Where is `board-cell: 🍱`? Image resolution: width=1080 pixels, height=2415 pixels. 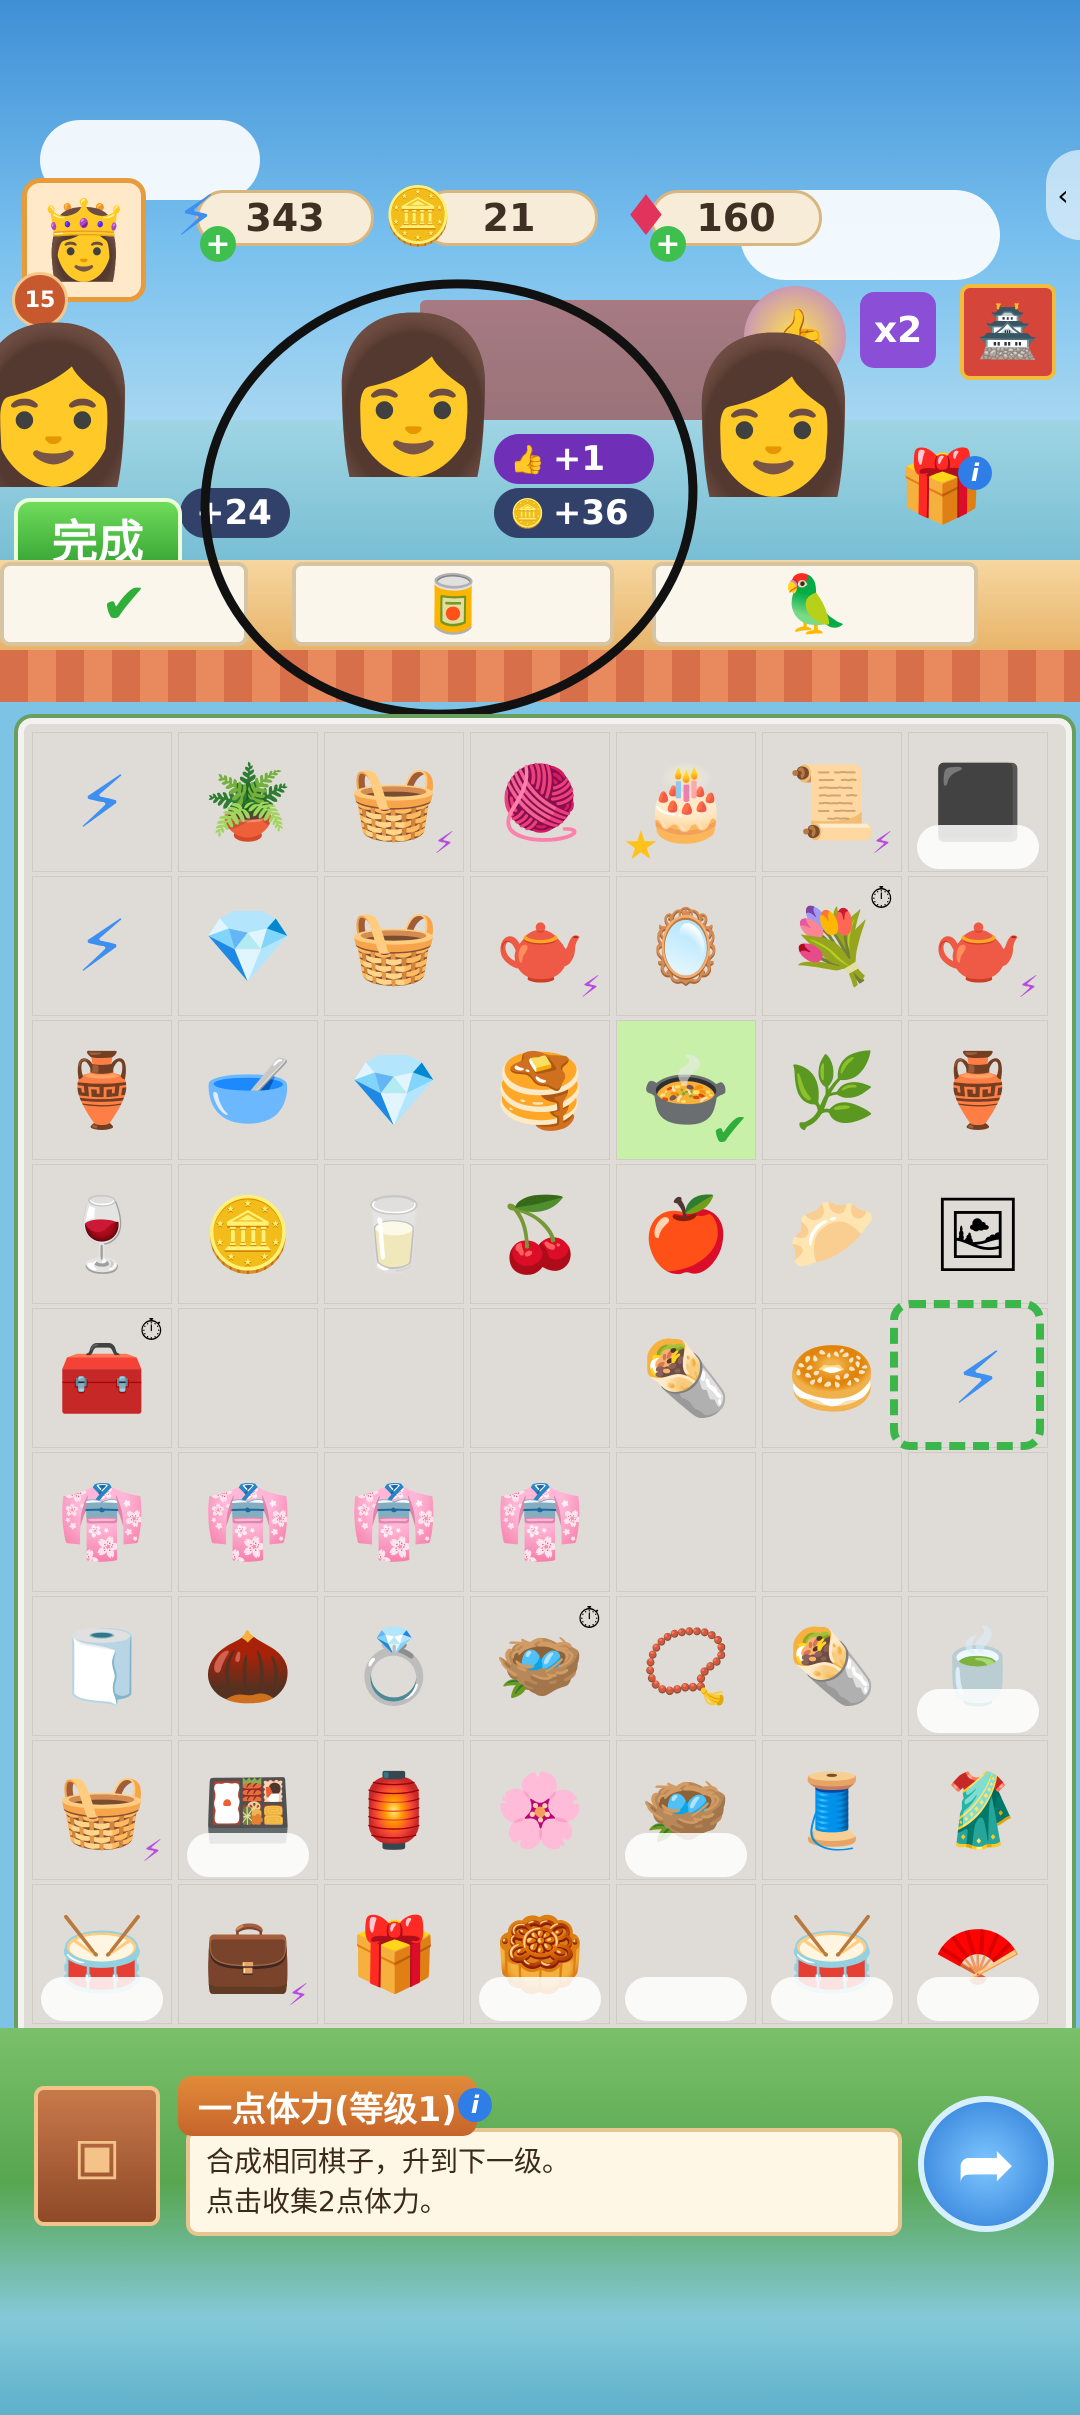
board-cell: 🍱 is located at coordinates (248, 1810).